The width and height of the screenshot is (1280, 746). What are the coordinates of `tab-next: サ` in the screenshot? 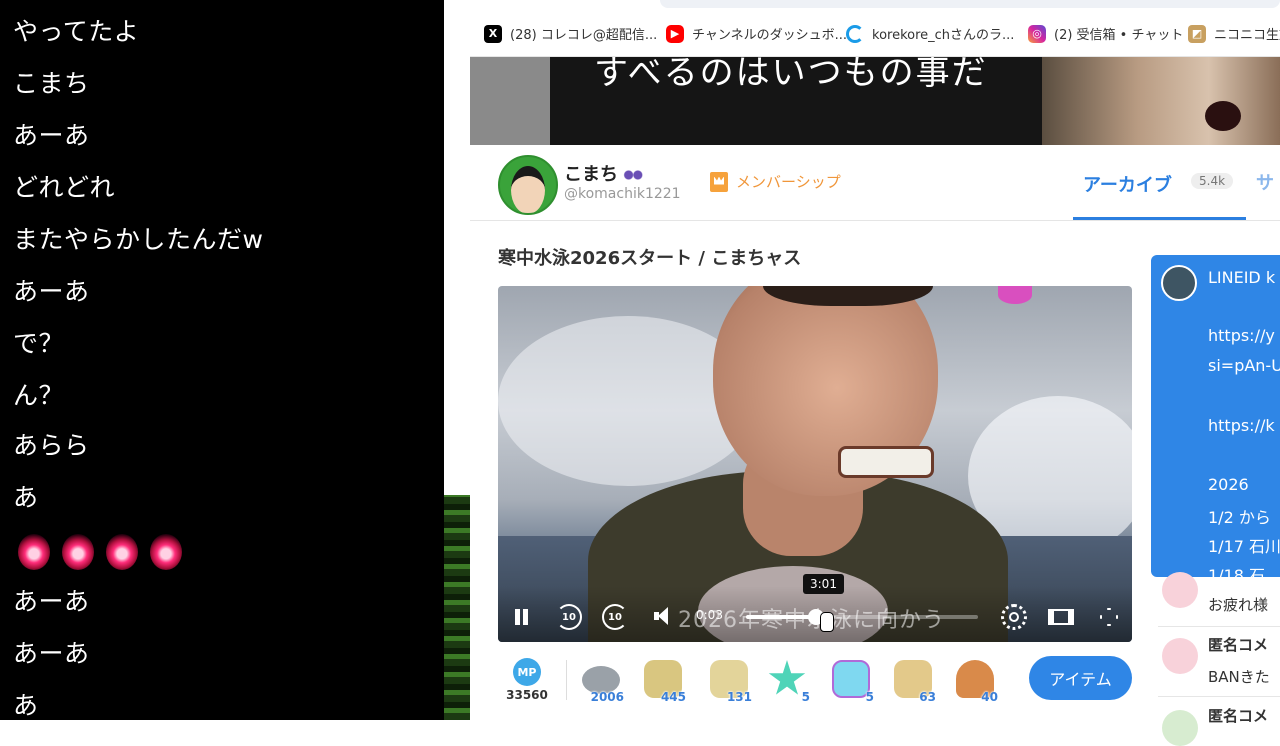 It's located at (1265, 182).